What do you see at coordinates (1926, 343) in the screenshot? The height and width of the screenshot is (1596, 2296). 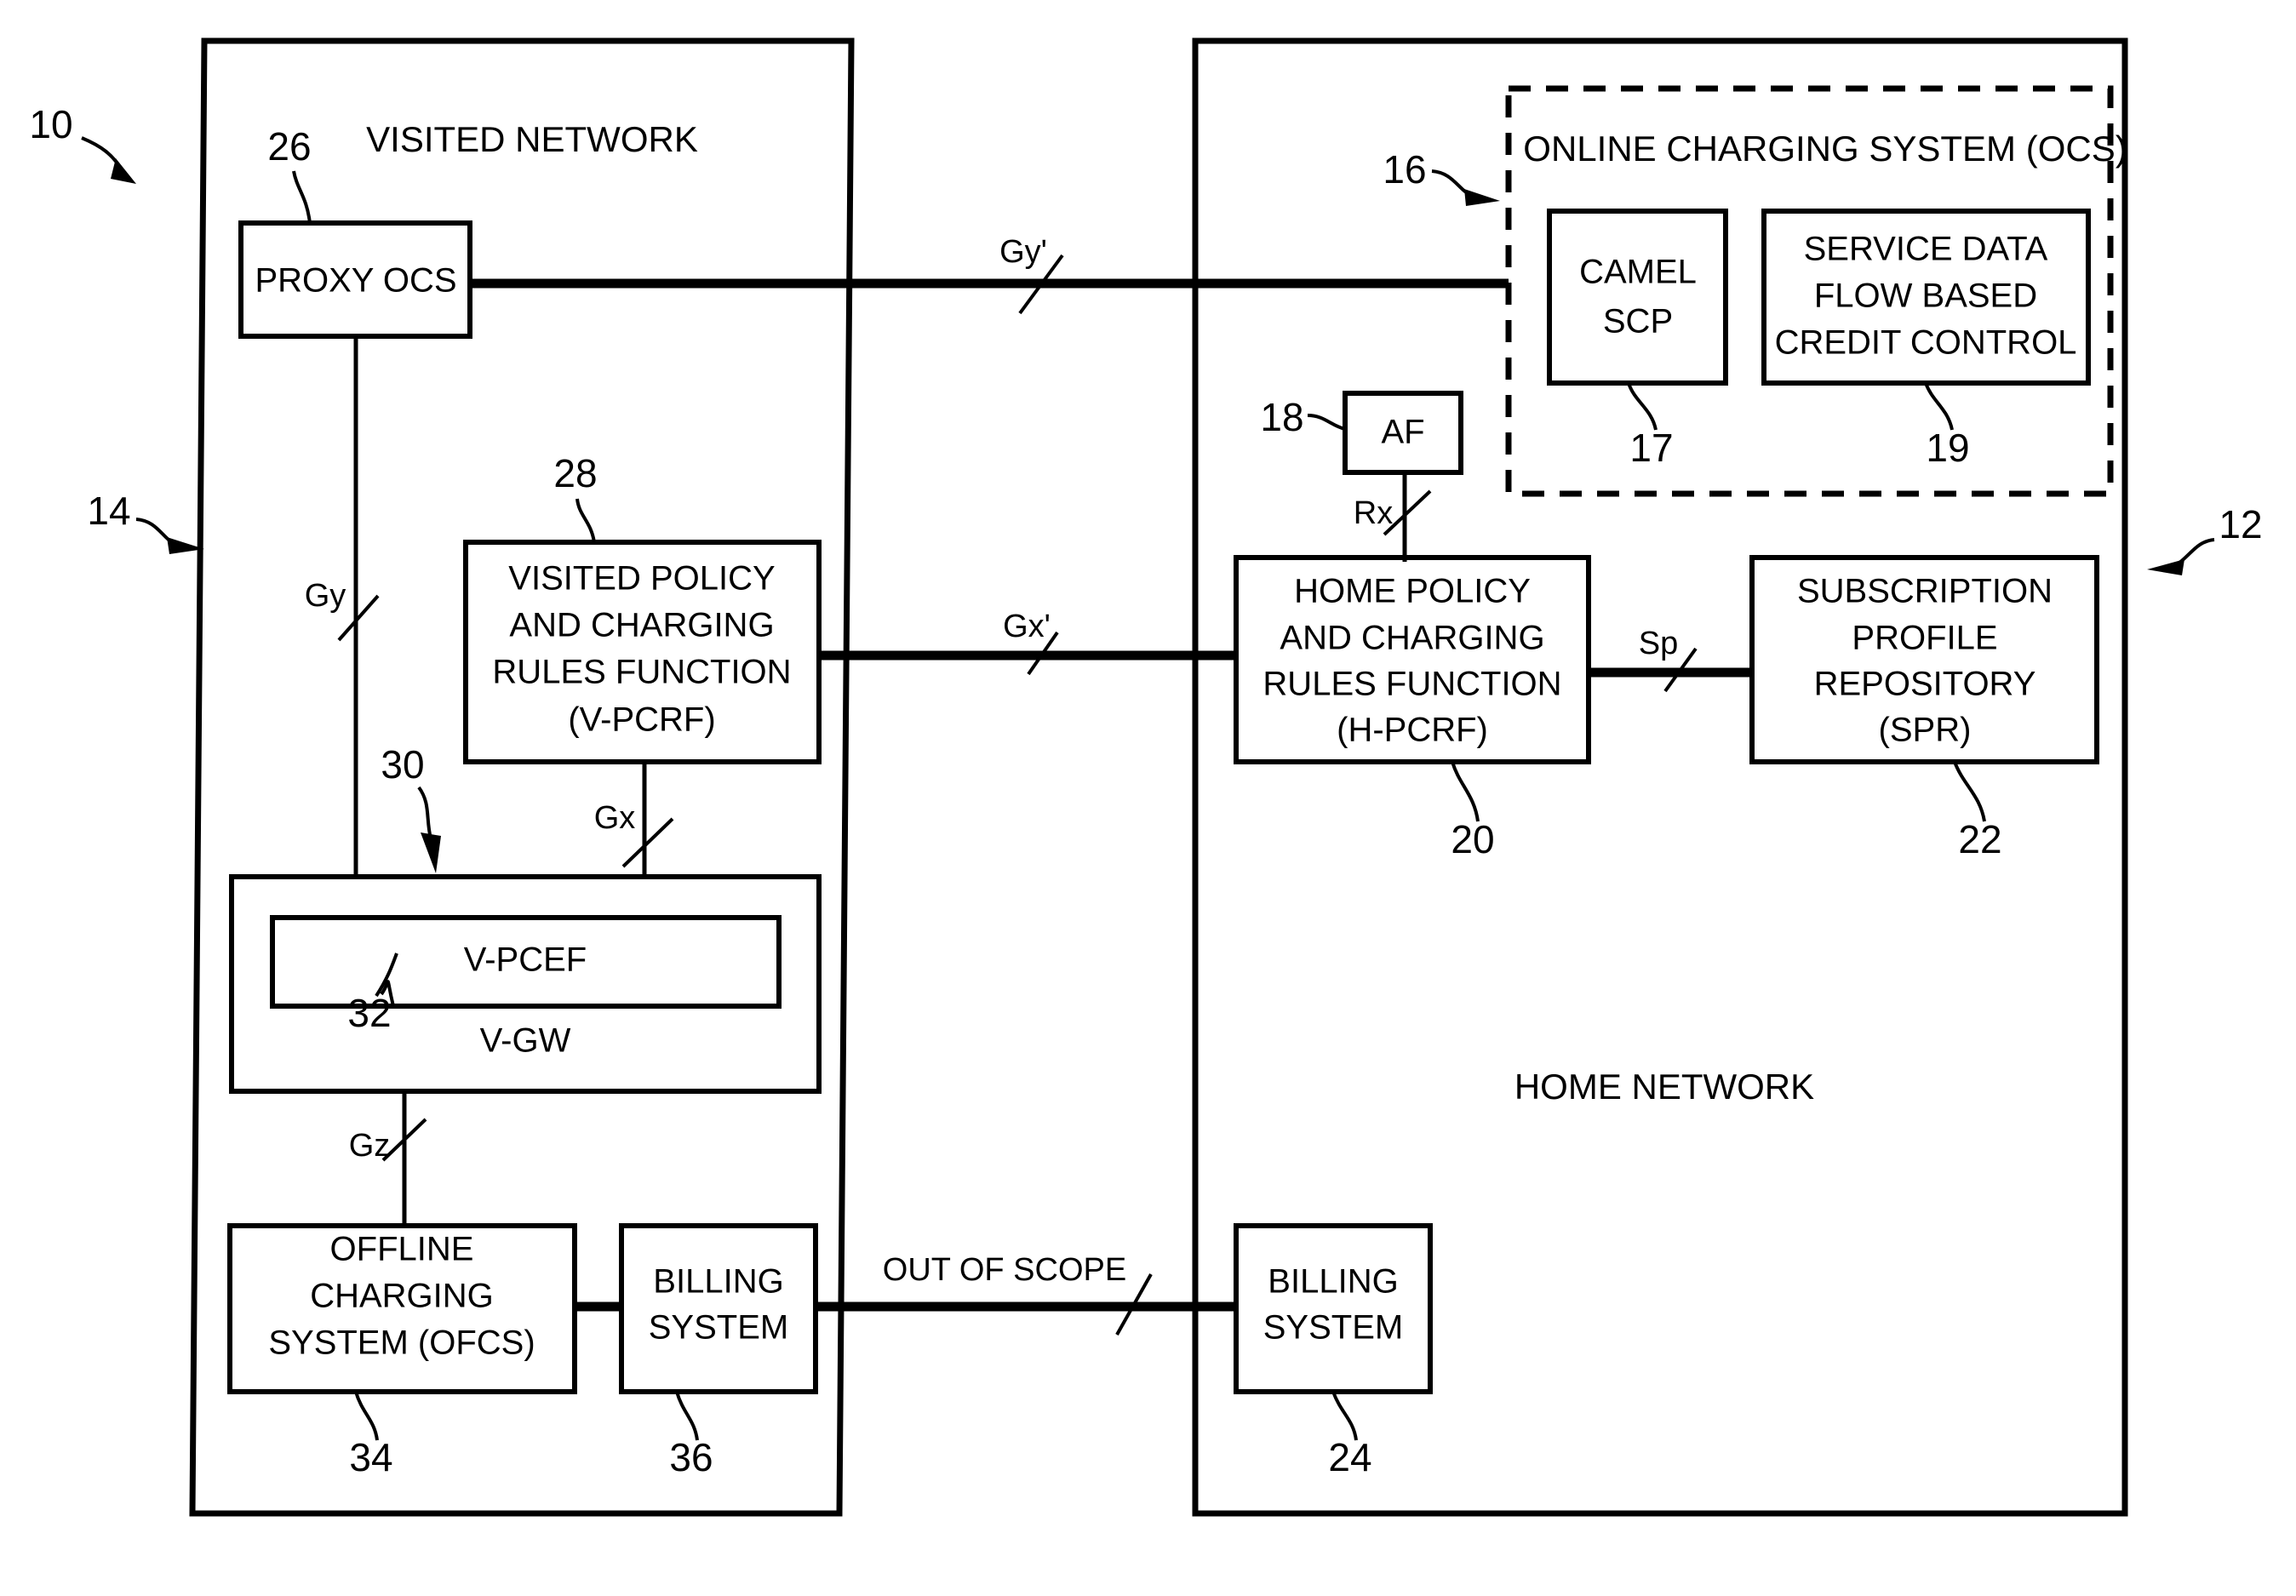 I see `node-sdf-credit-line3: CREDIT CONTROL` at bounding box center [1926, 343].